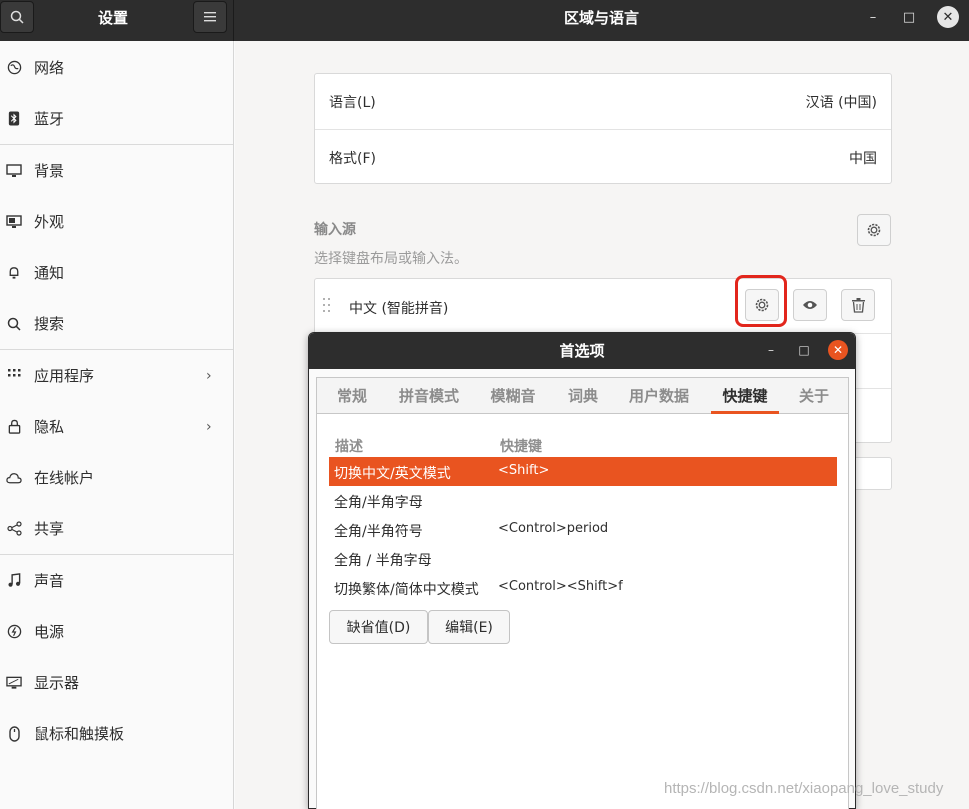 The image size is (969, 809). What do you see at coordinates (14, 683) in the screenshot?
I see `display-icon` at bounding box center [14, 683].